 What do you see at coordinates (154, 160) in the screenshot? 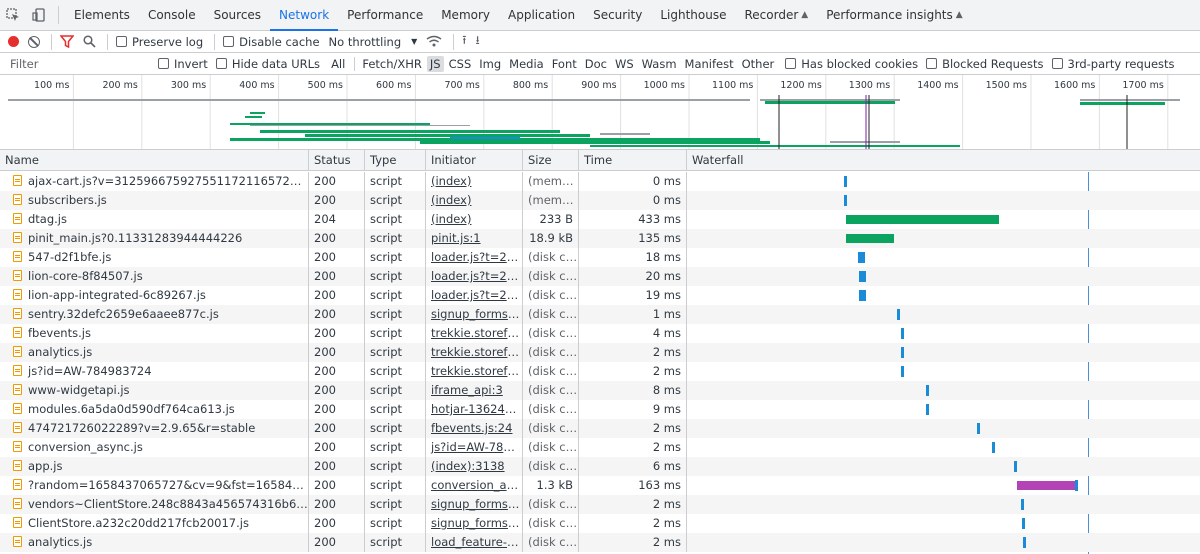
I see `column-header-name: Name` at bounding box center [154, 160].